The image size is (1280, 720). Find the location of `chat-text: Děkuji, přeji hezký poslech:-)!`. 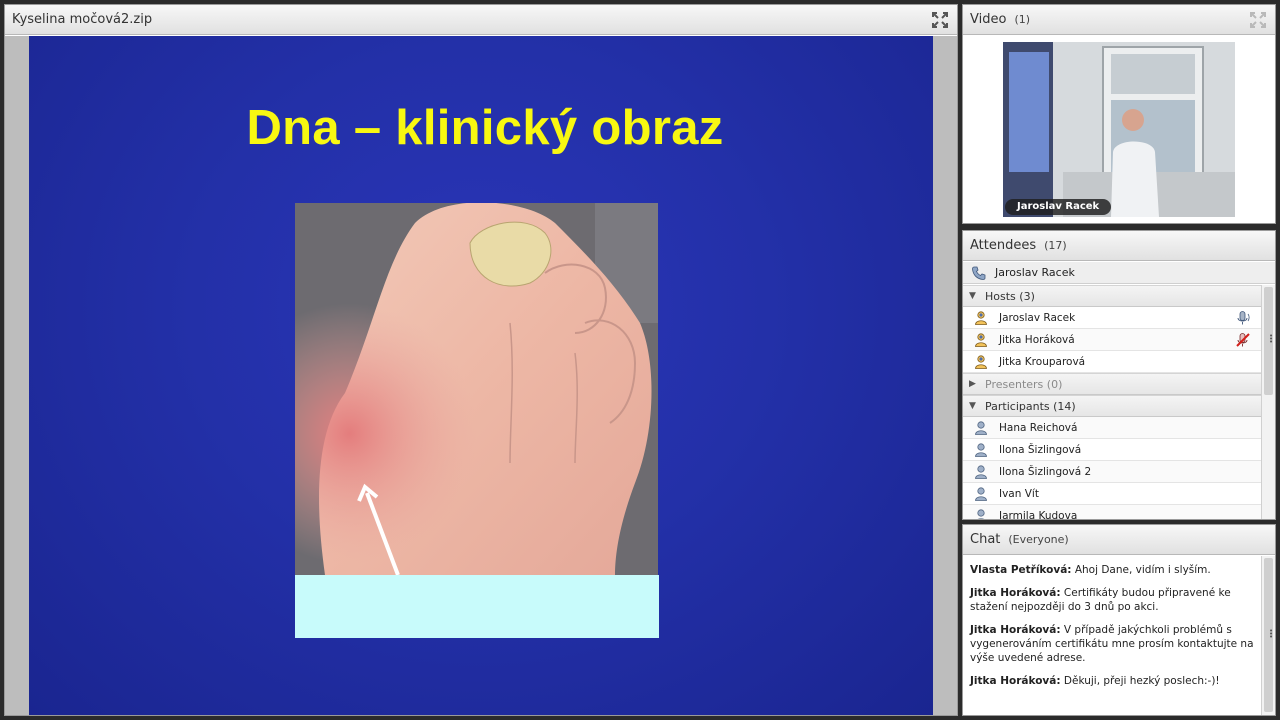

chat-text: Děkuji, přeji hezký poslech:-)! is located at coordinates (1140, 681).